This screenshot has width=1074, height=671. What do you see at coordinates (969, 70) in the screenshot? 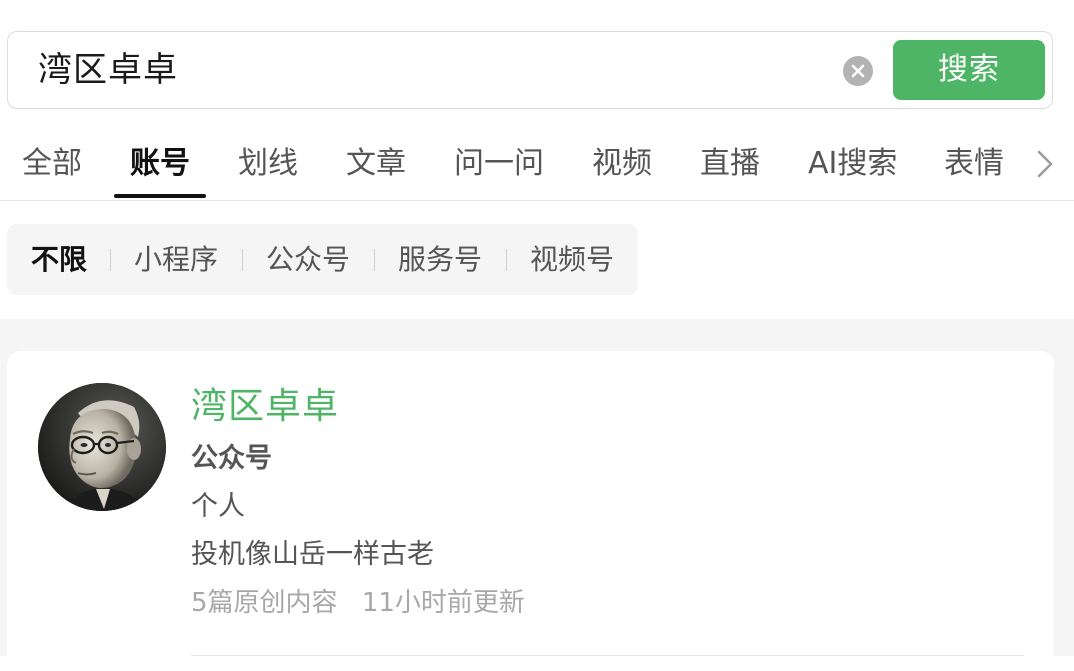
I see `search-button: 搜索` at bounding box center [969, 70].